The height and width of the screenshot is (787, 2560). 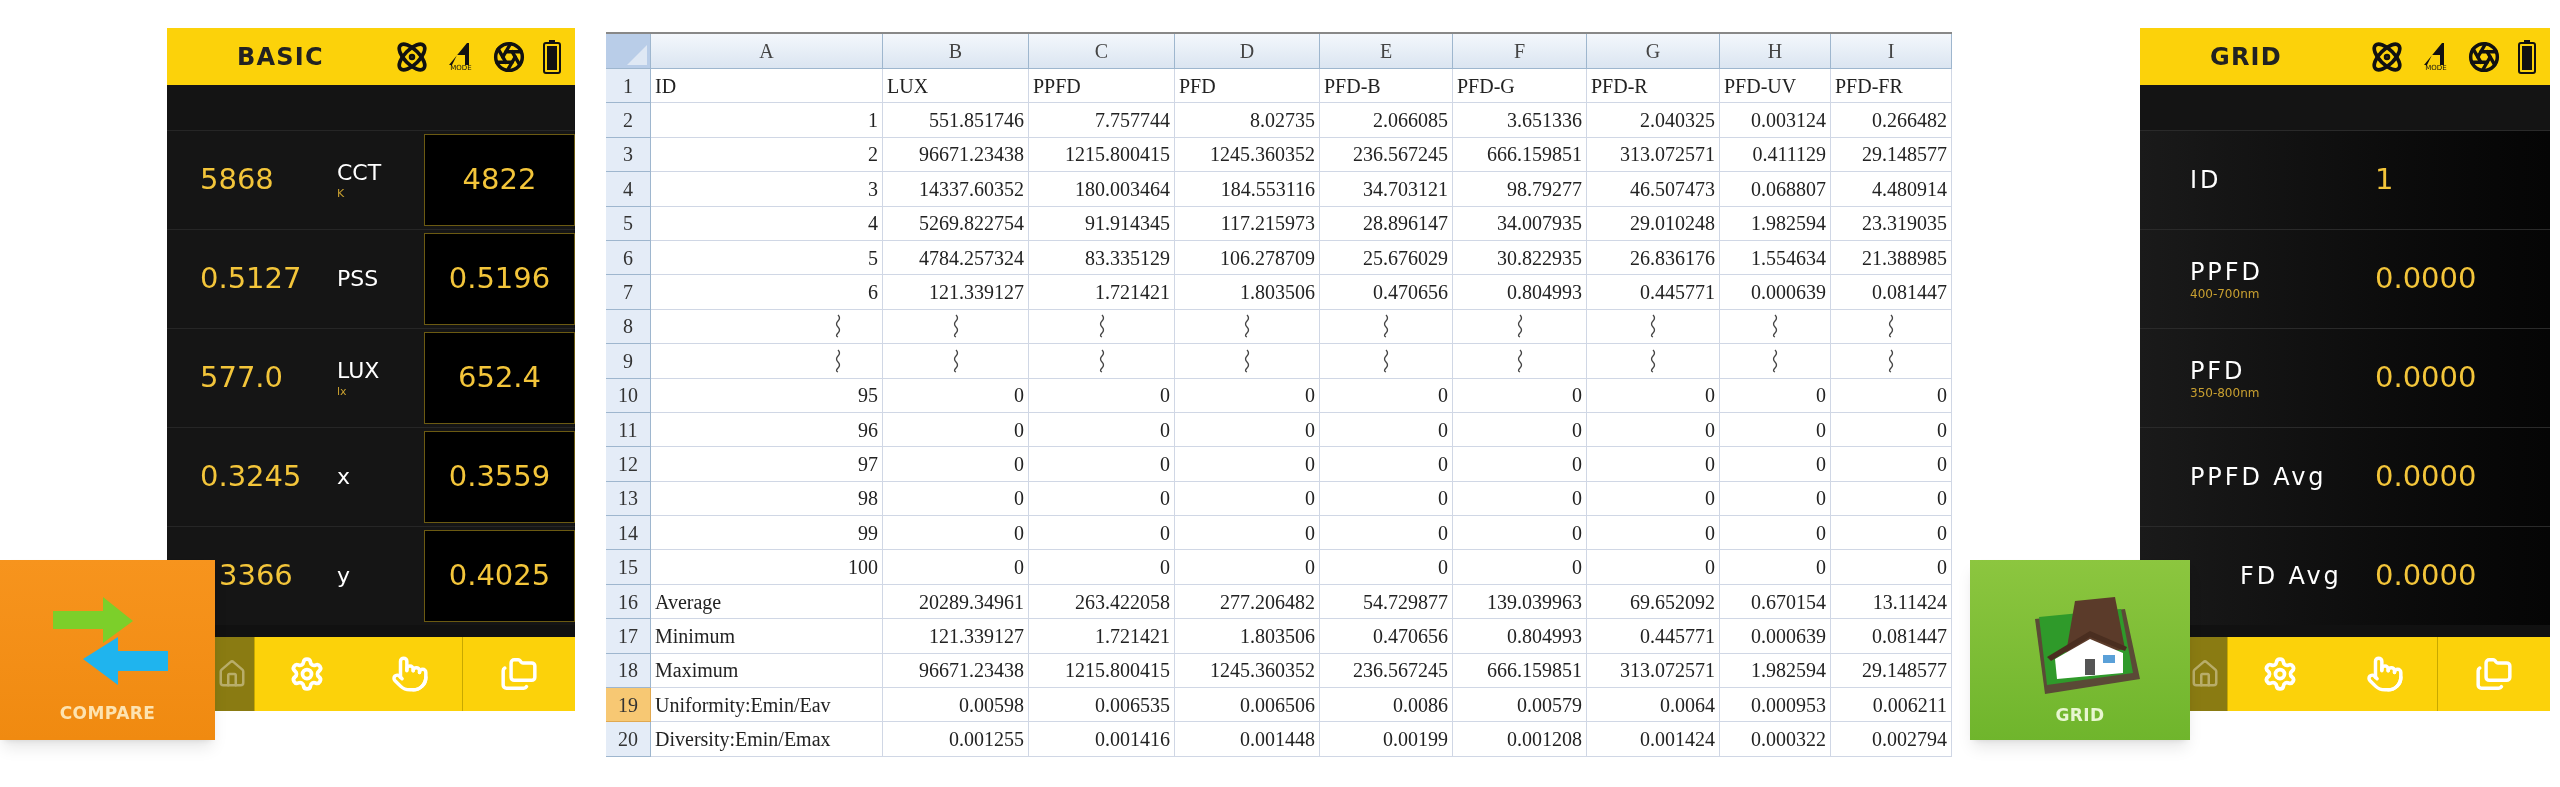 I want to click on column-header: F, so click(x=1520, y=51).